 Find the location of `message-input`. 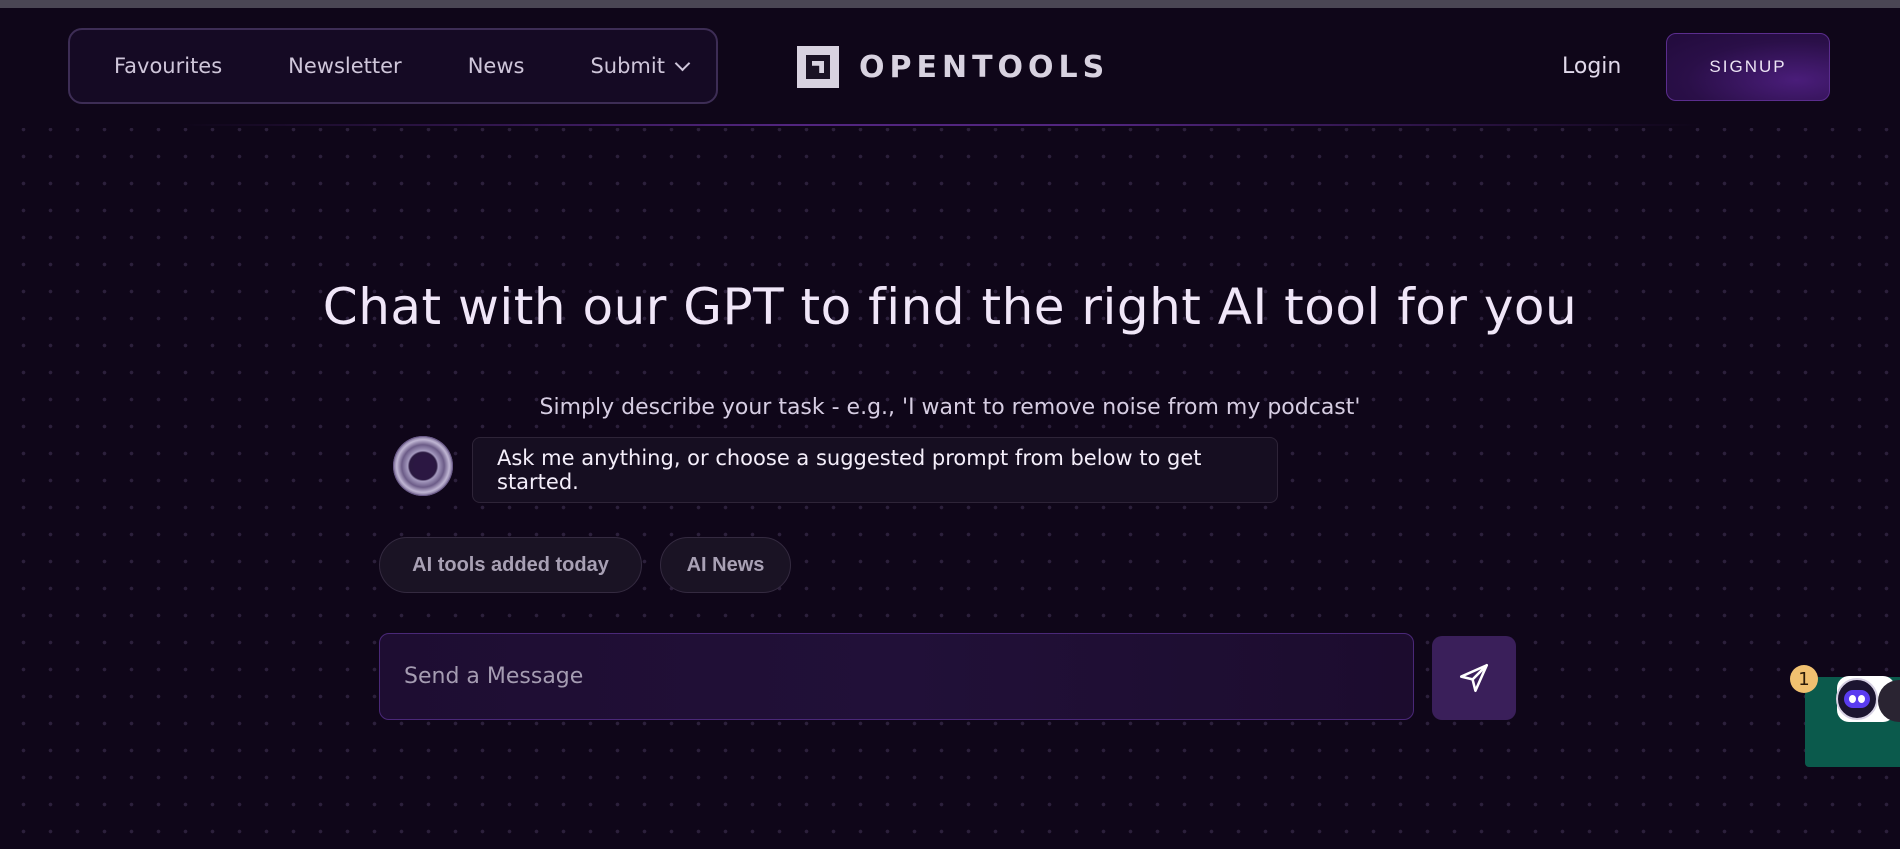

message-input is located at coordinates (896, 676).